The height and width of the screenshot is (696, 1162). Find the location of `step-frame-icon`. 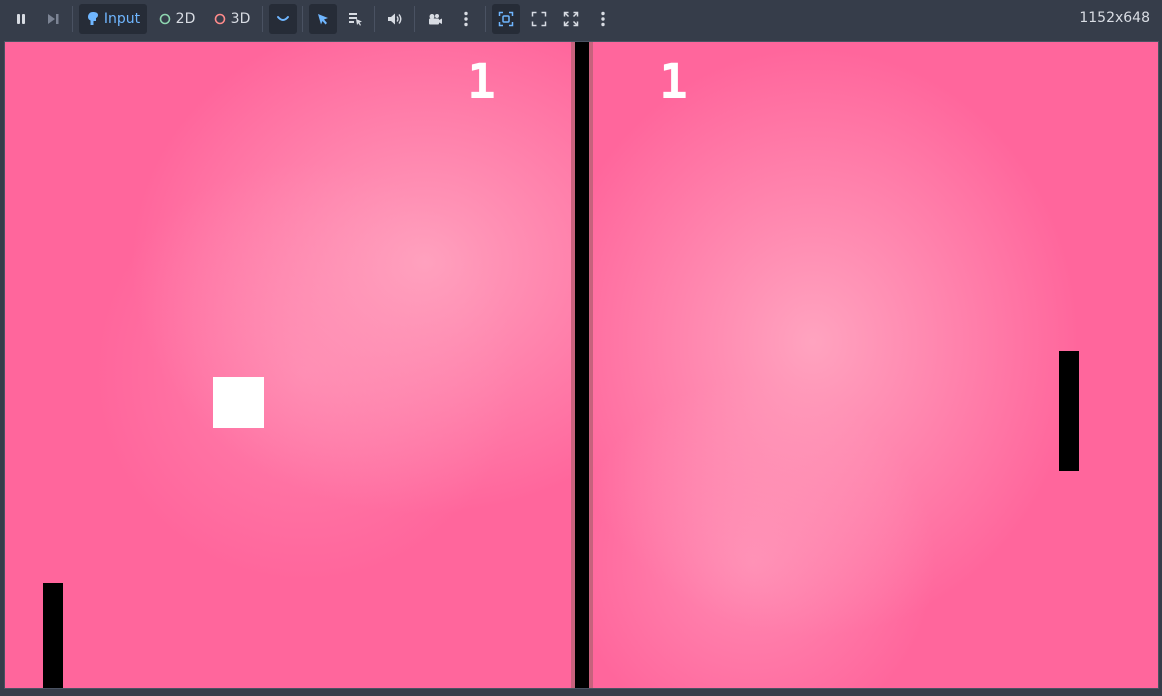

step-frame-icon is located at coordinates (53, 19).